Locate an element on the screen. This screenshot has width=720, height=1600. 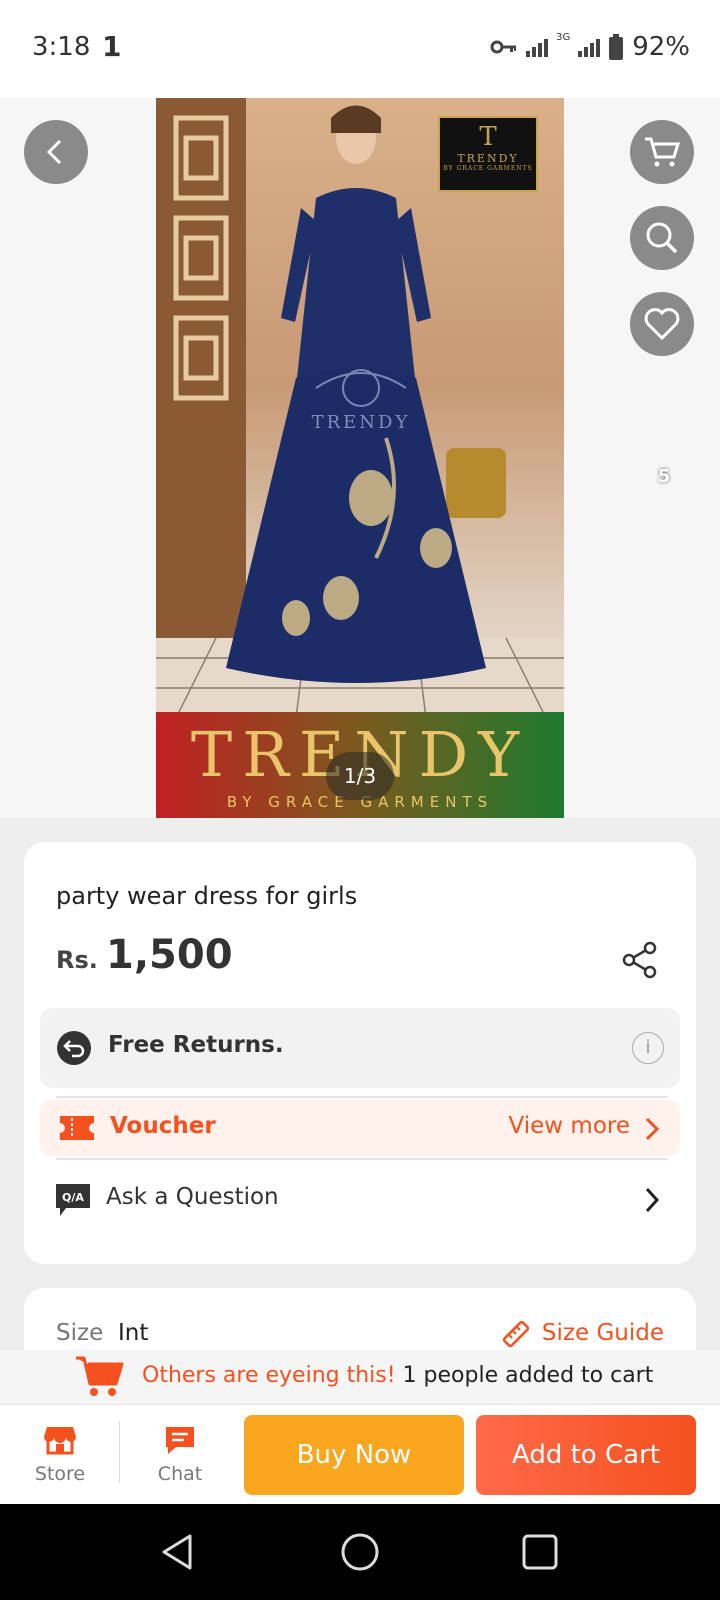
info-icon: i is located at coordinates (648, 1048).